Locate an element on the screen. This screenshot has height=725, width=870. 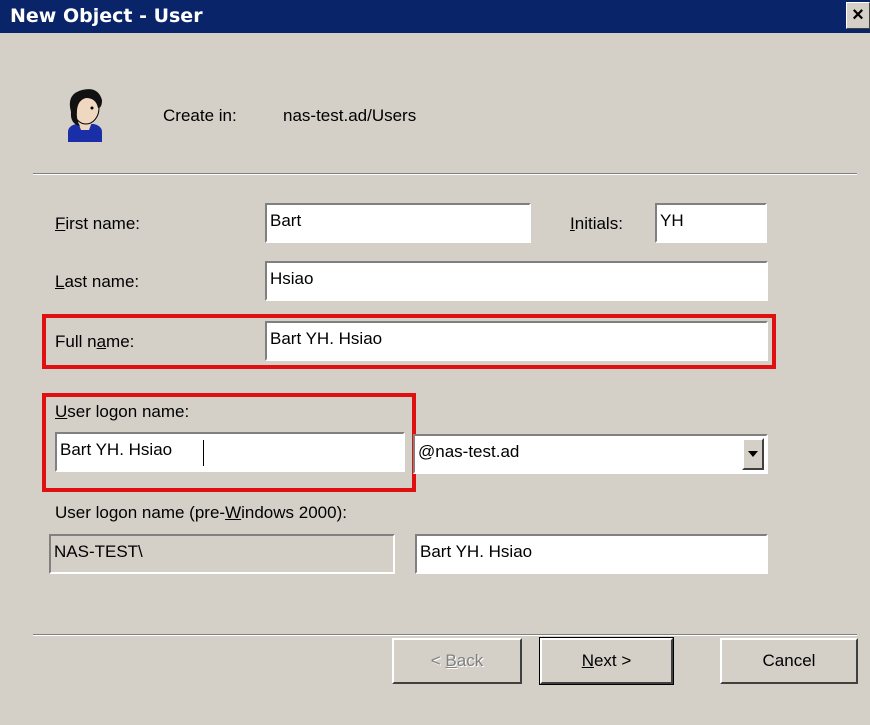
cancel-button: Cancel is located at coordinates (789, 661).